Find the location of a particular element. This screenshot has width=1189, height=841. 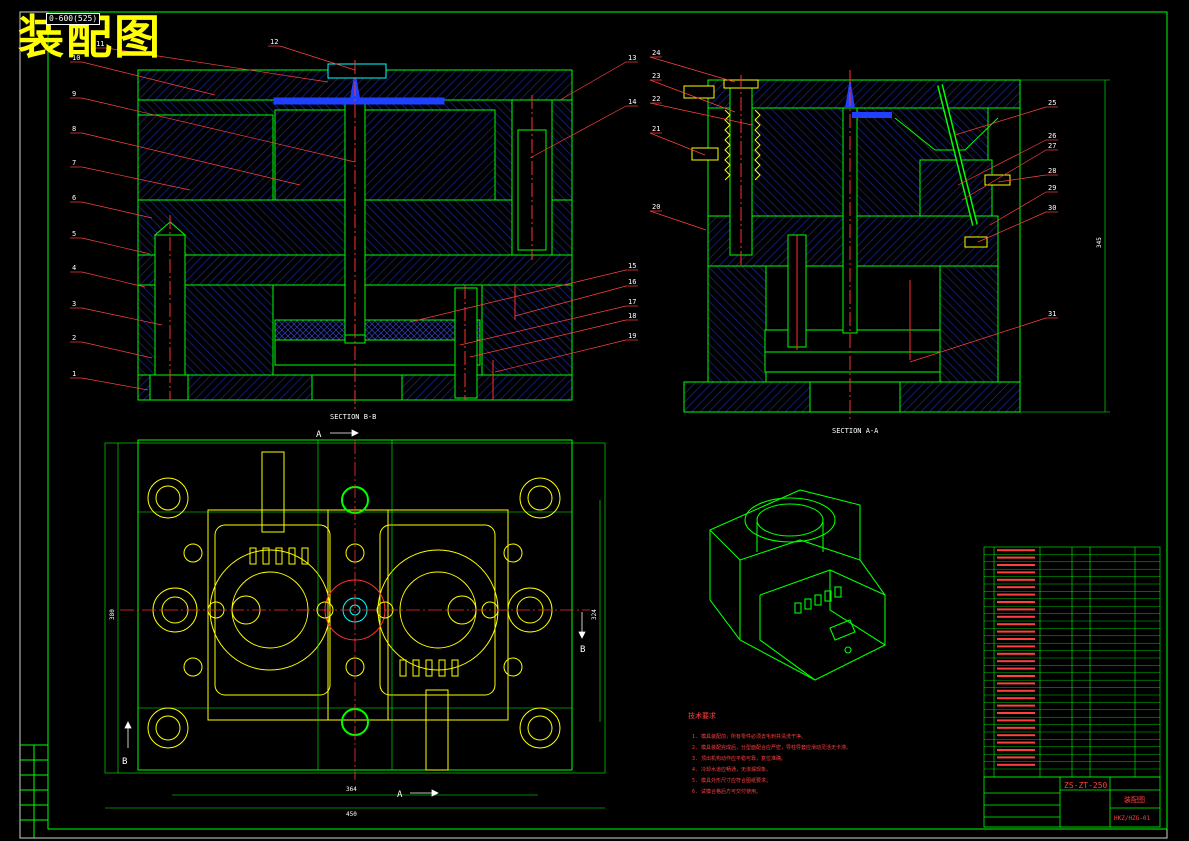

part-number-label: 17 is located at coordinates (632, 302).